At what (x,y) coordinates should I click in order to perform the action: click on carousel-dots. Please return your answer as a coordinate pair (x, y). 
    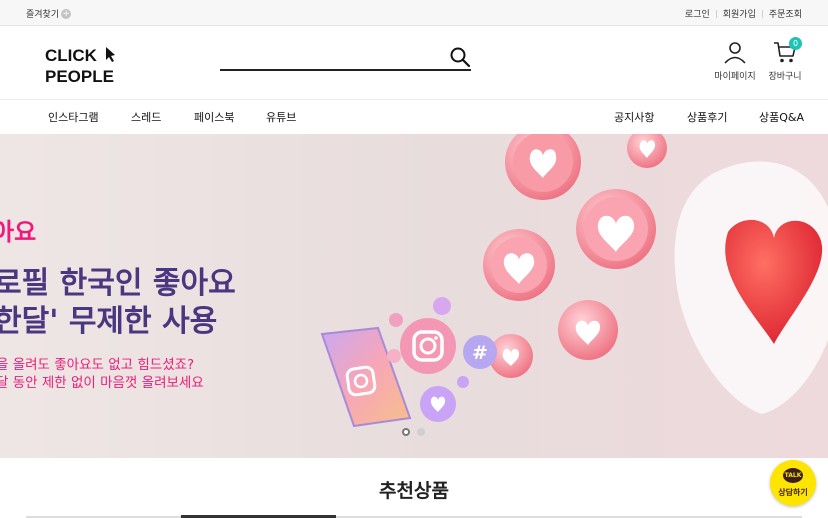
    Looking at the image, I should click on (413, 432).